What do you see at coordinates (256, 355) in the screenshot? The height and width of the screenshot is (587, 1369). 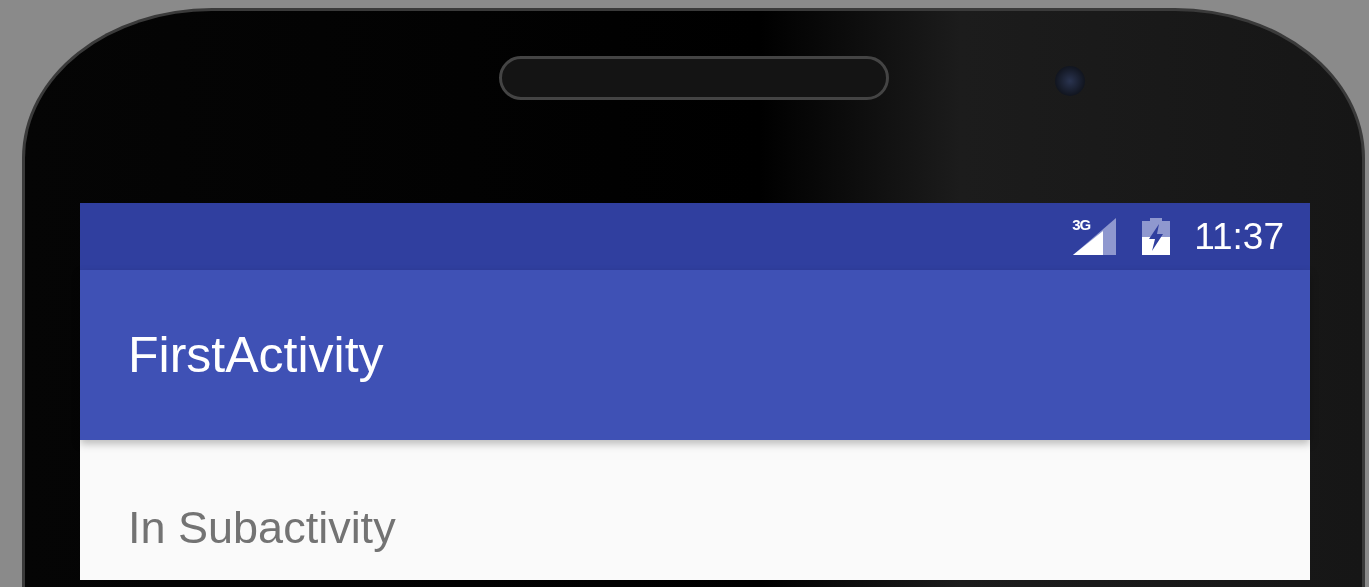 I see `app-bar-title: FirstActivity` at bounding box center [256, 355].